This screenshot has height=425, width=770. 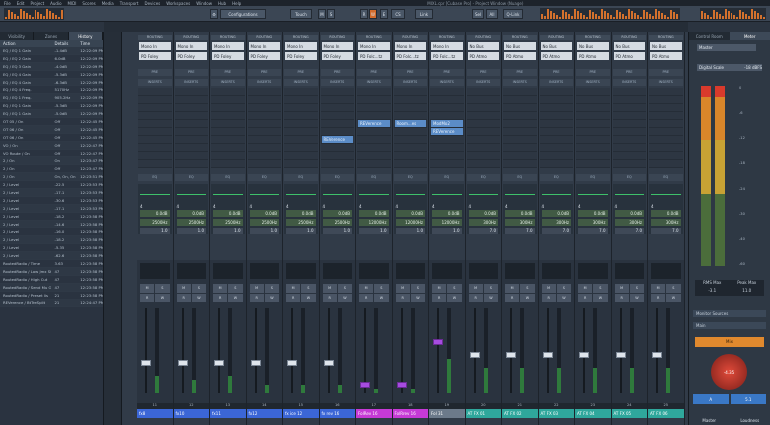 I want to click on history-row: RoutedRadio / Time 3.63 12:23:58 PM, so click(x=51, y=264).